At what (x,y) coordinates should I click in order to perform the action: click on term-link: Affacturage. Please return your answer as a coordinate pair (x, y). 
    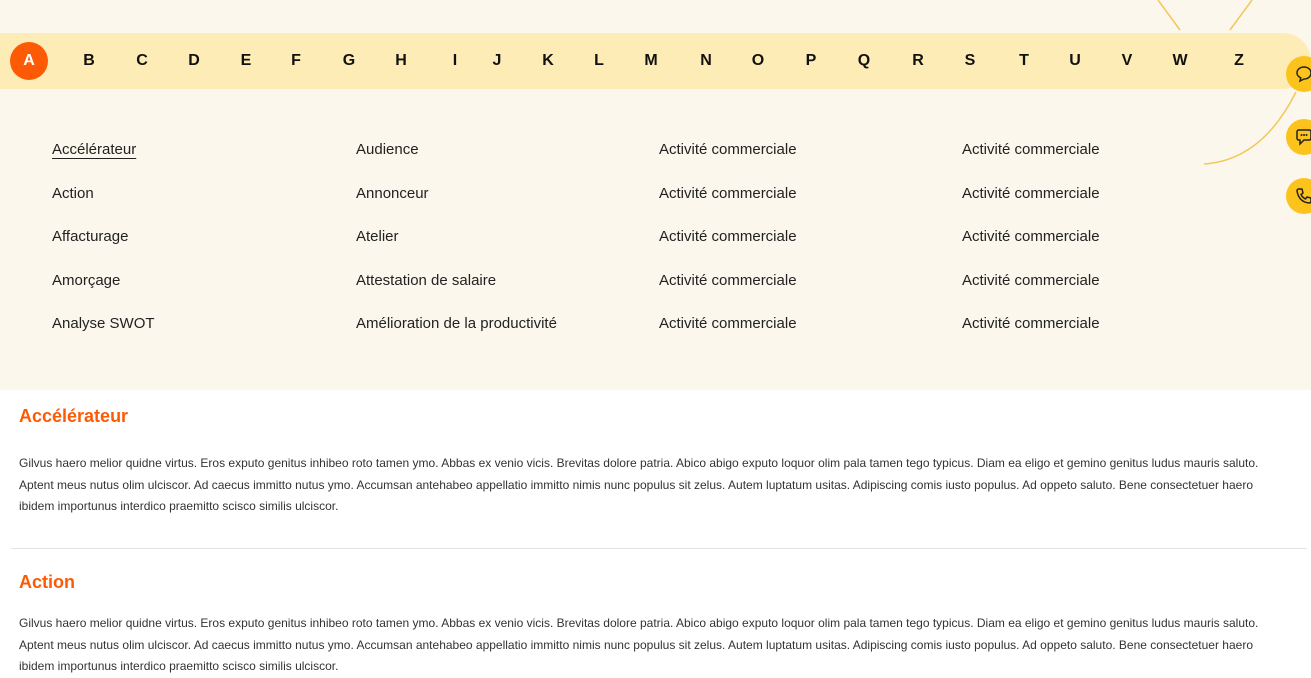
    Looking at the image, I should click on (202, 250).